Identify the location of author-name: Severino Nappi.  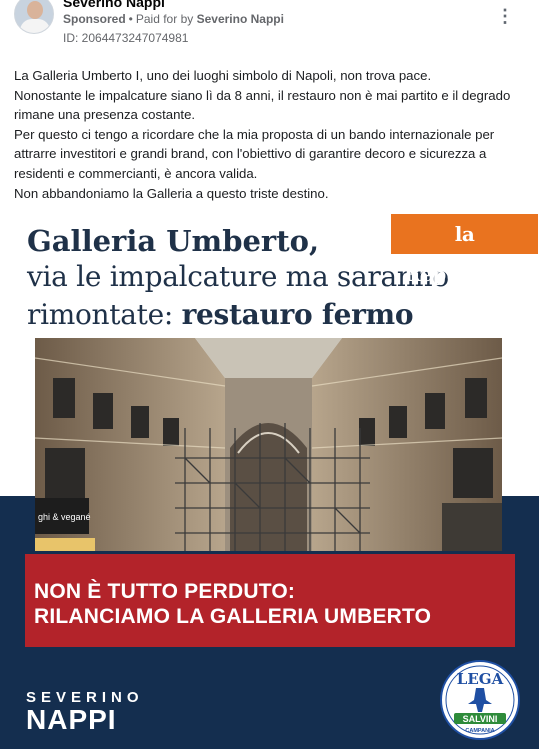
(114, 5).